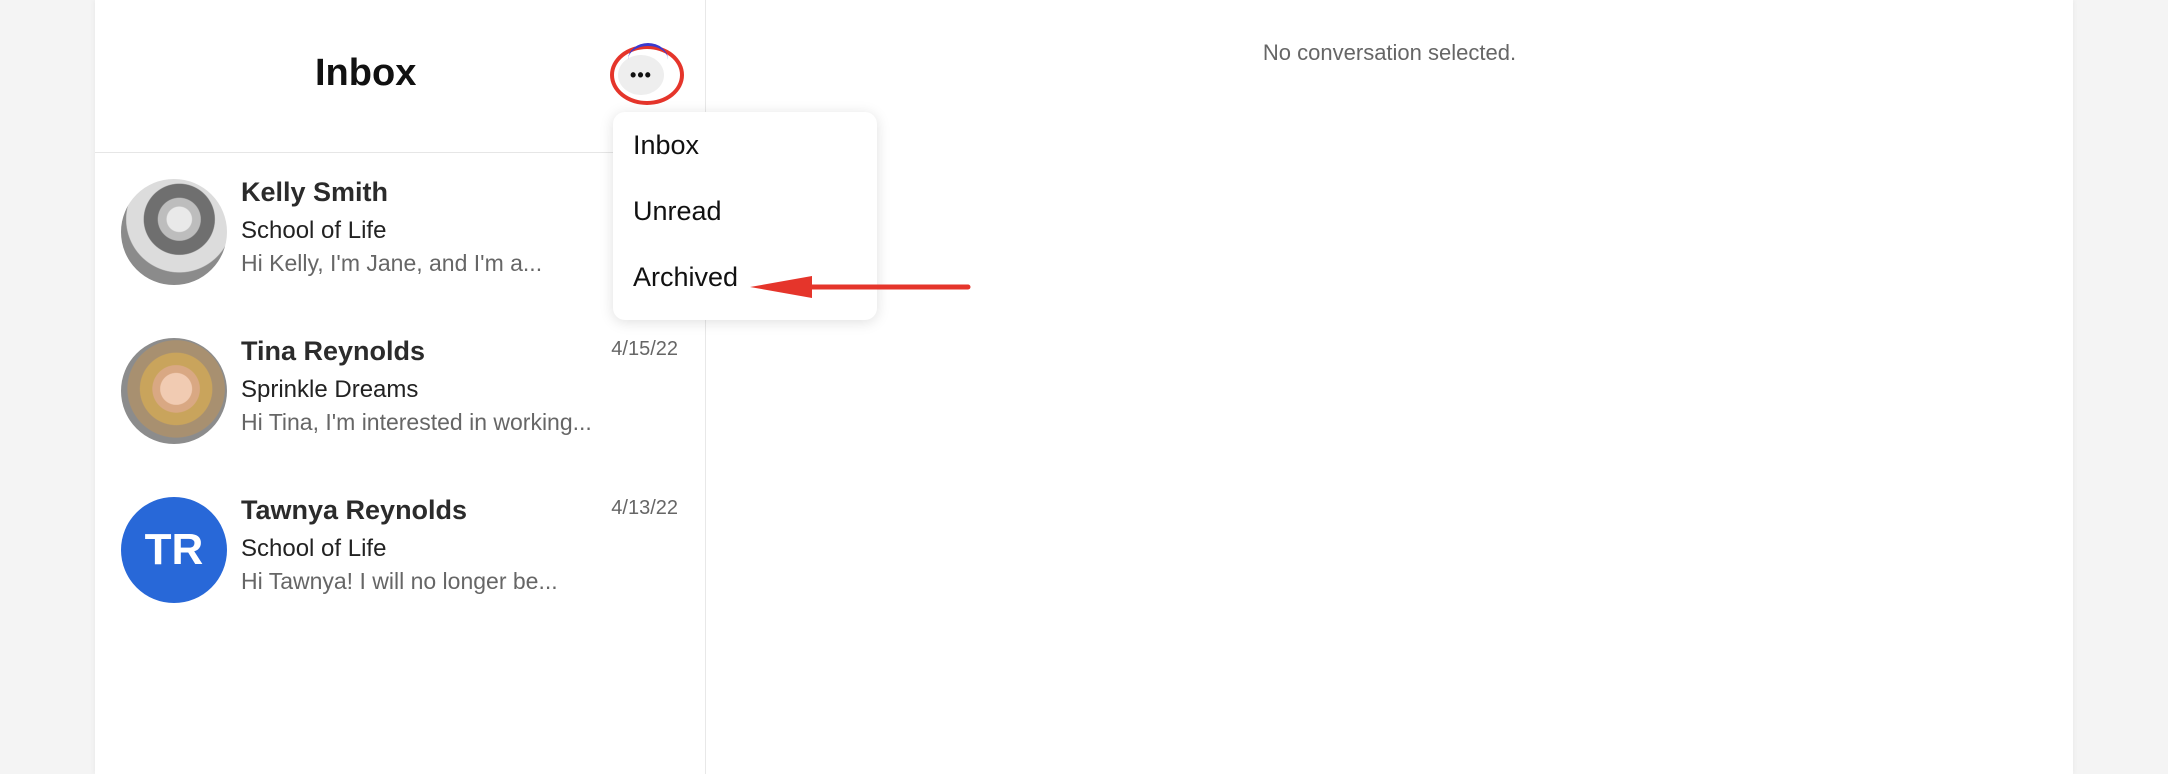 Image resolution: width=2168 pixels, height=774 pixels. Describe the element at coordinates (354, 510) in the screenshot. I see `conversation-name: Tawnya Reynolds` at that location.